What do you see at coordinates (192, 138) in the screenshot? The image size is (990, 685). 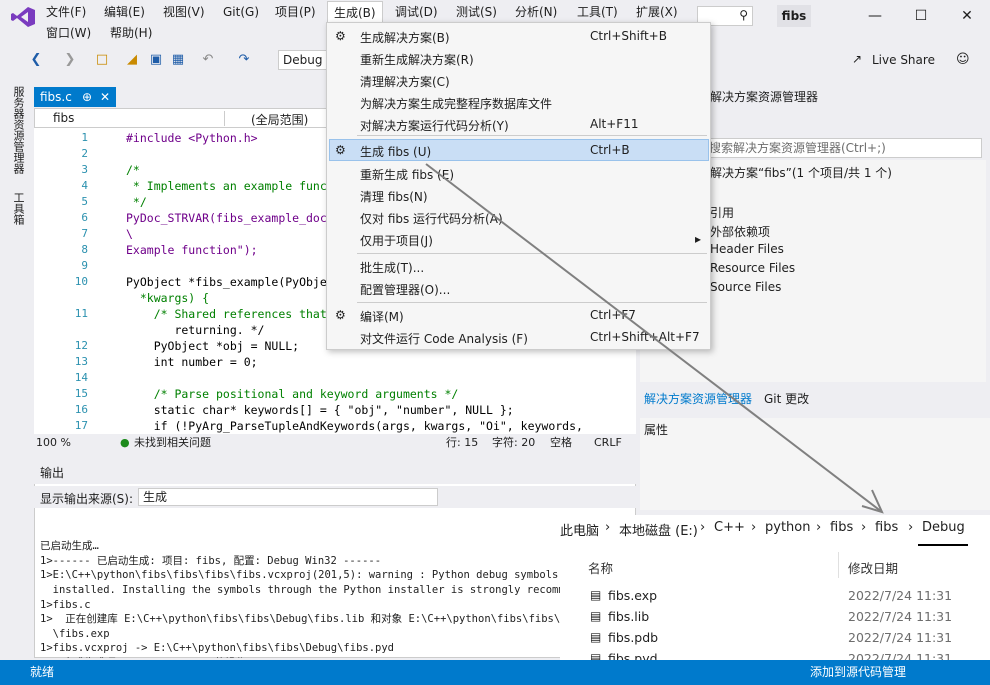 I see `code-line: #include <Python.h>` at bounding box center [192, 138].